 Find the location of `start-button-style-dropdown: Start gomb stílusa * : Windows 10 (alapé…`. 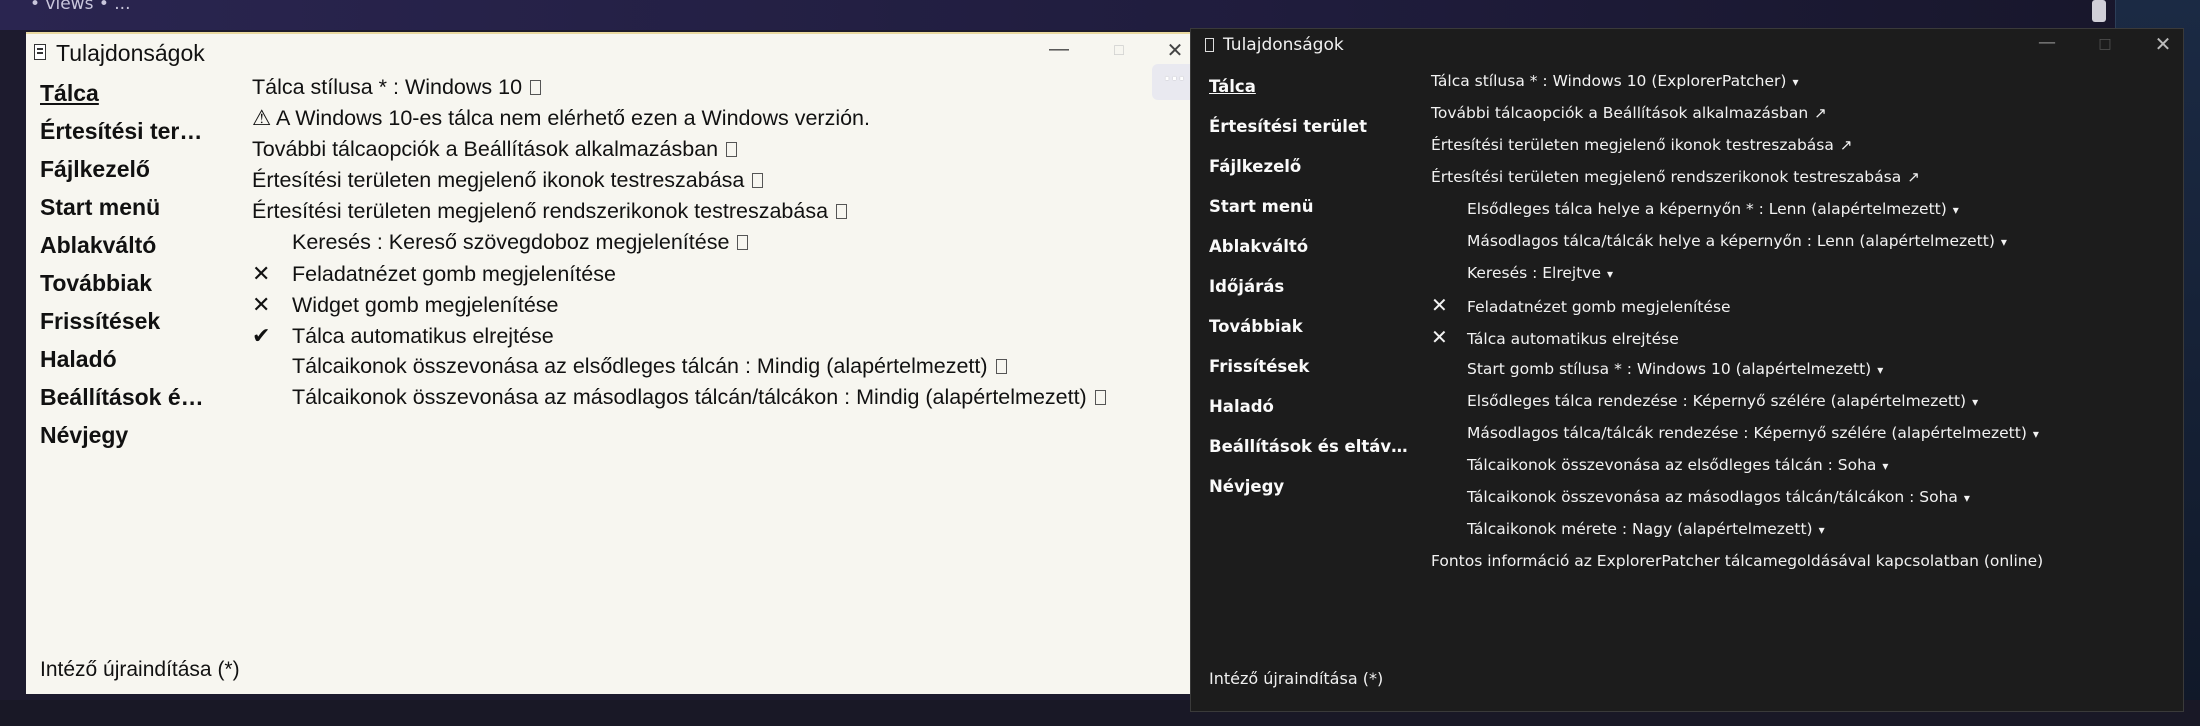

start-button-style-dropdown: Start gomb stílusa * : Windows 10 (alapé… is located at coordinates (1801, 369).